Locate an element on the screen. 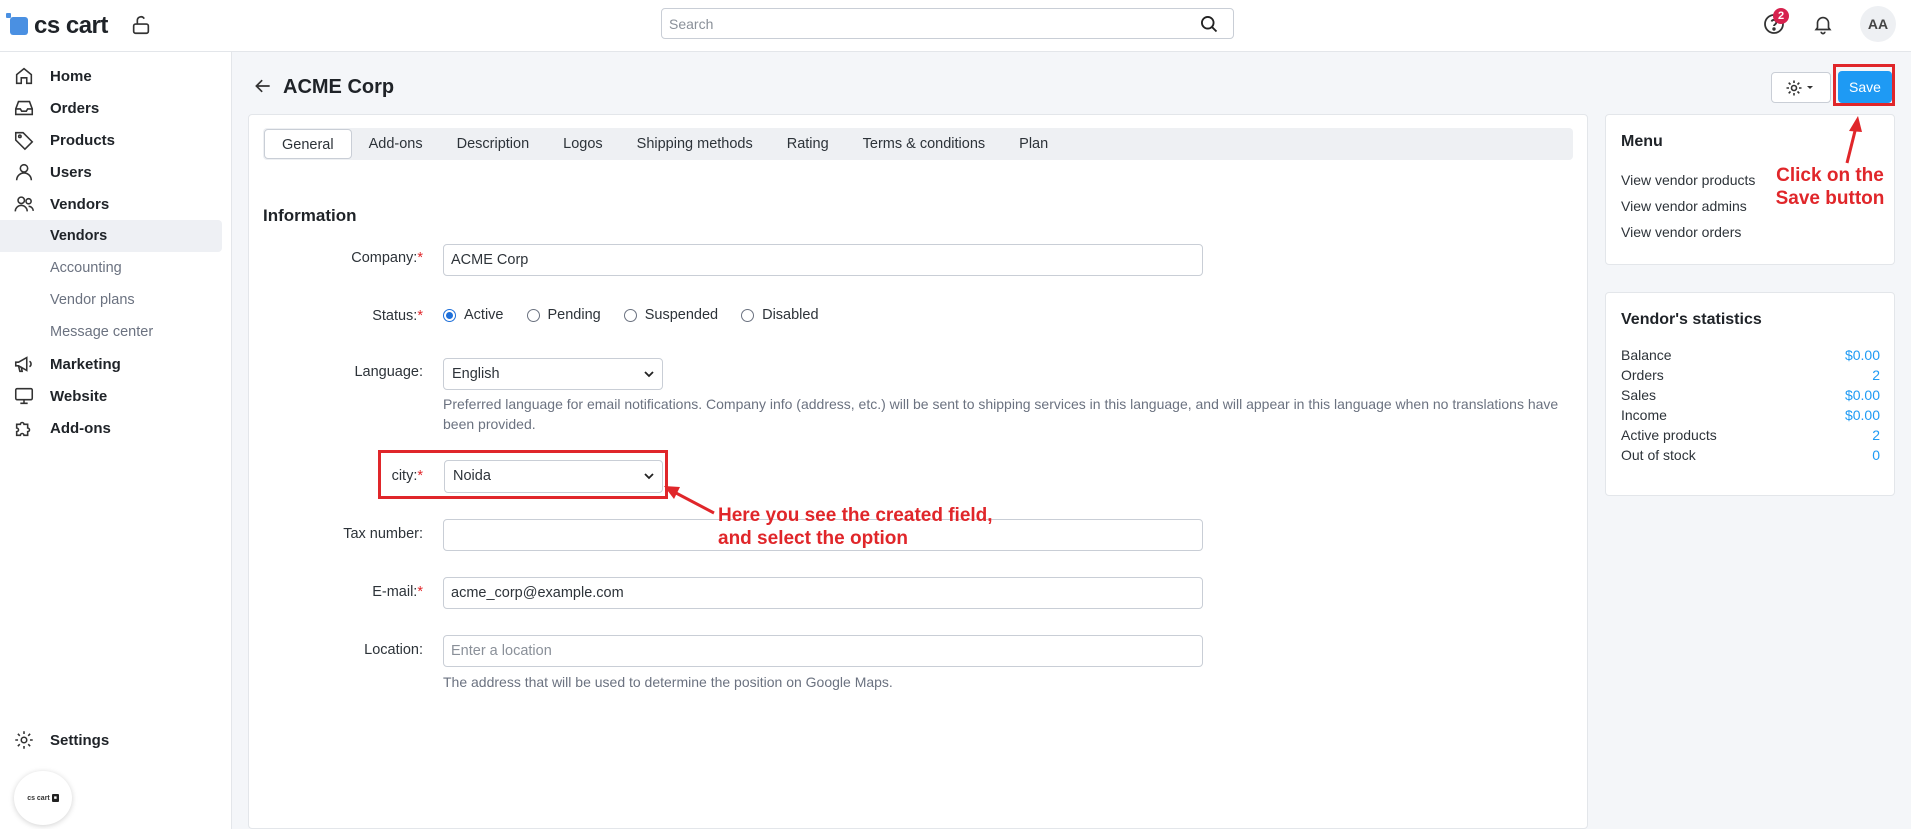 The width and height of the screenshot is (1911, 829). tab-logos: Logos is located at coordinates (583, 144).